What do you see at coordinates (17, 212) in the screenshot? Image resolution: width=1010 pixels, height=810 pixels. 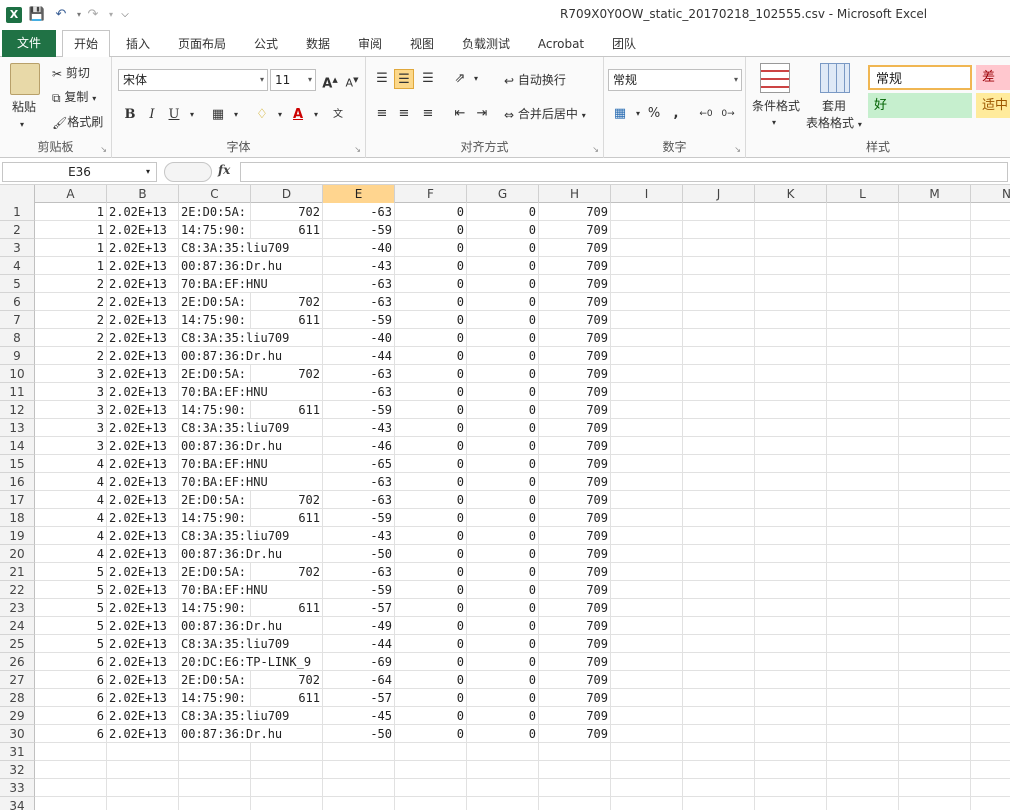 I see `row-header: 1` at bounding box center [17, 212].